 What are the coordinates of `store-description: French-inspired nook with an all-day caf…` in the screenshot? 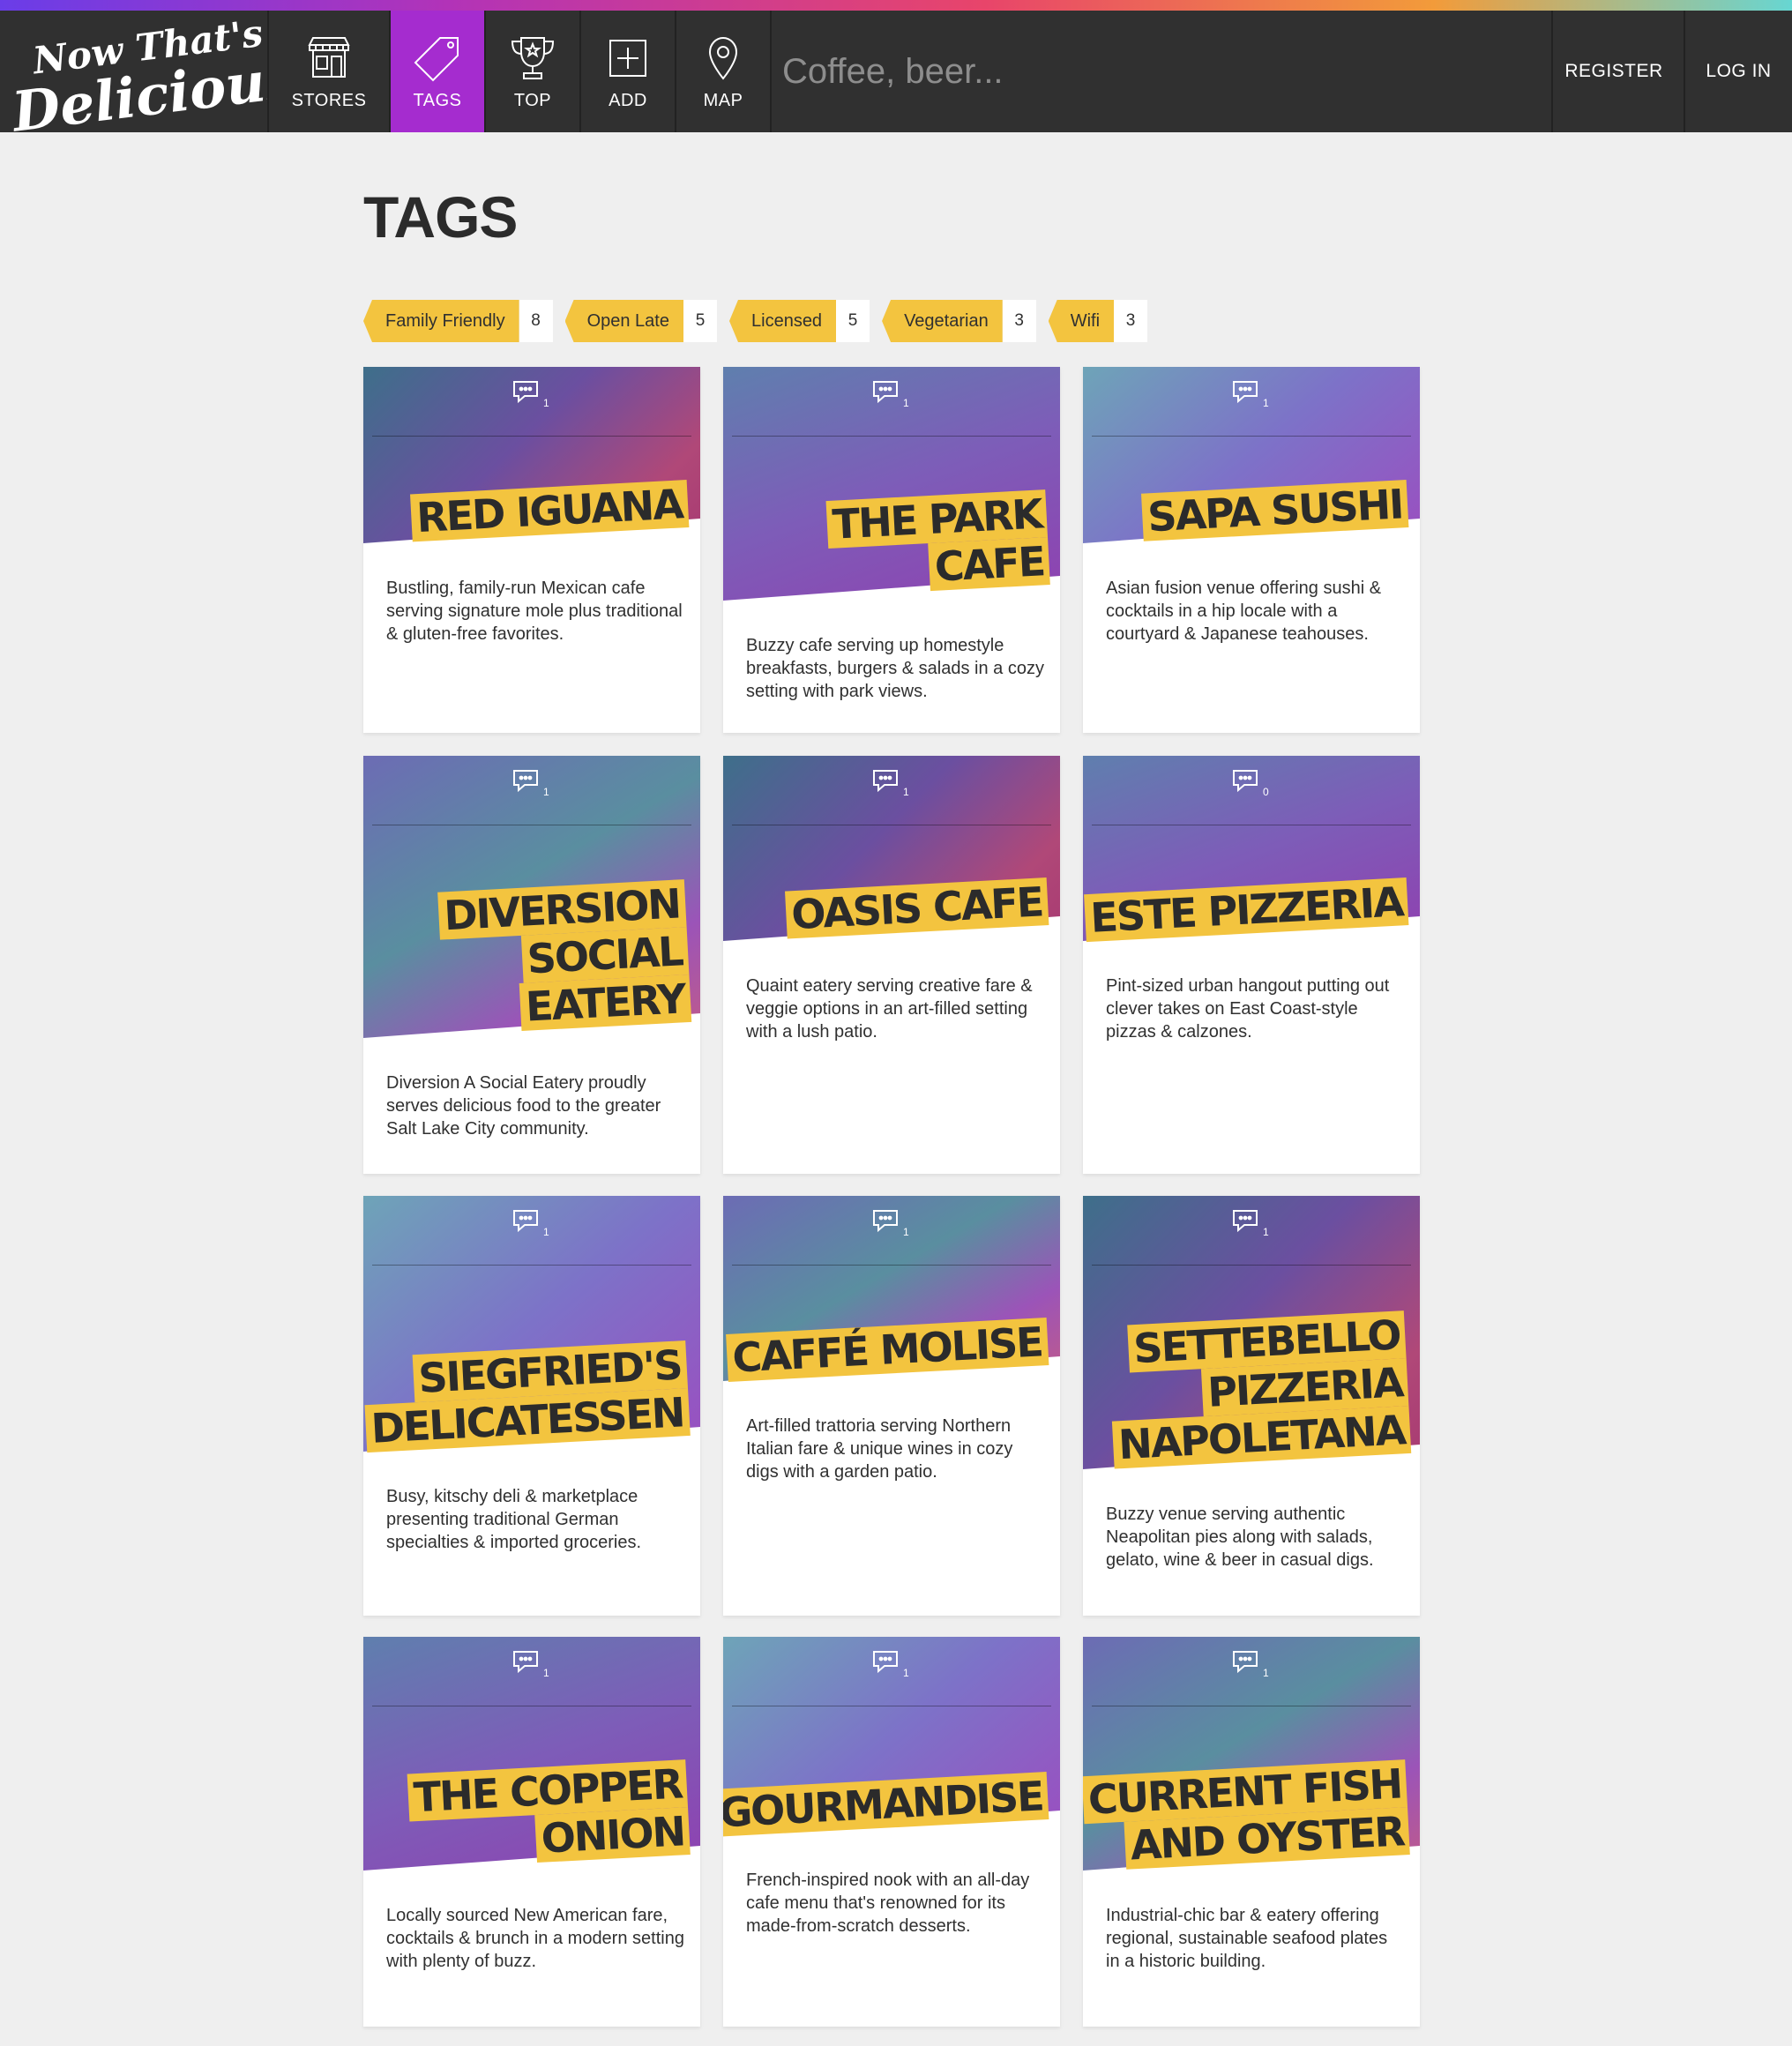 It's located at (888, 1903).